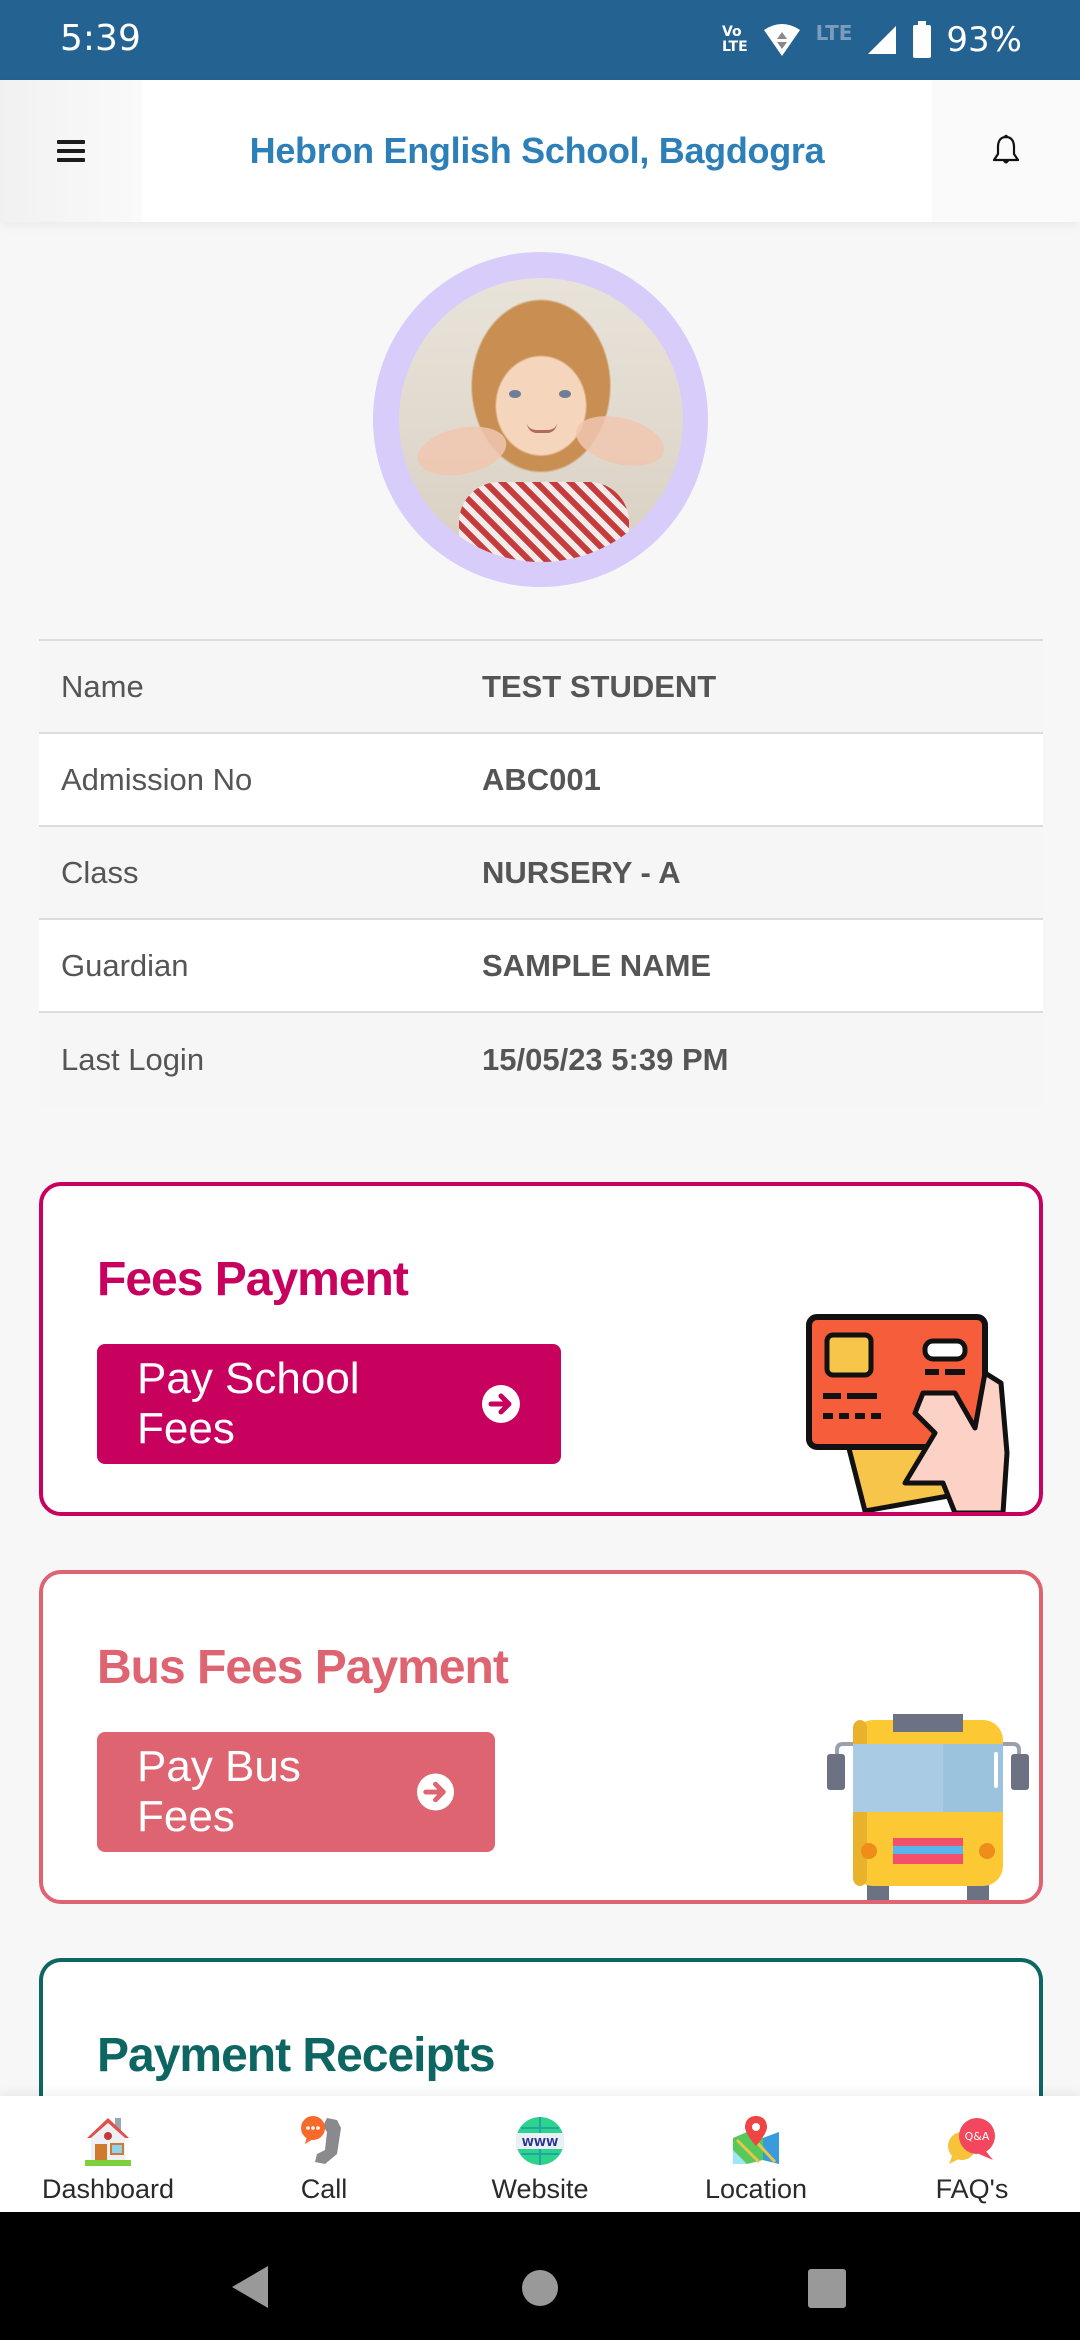 This screenshot has width=1080, height=2340. Describe the element at coordinates (756, 2189) in the screenshot. I see `nav-label: Location` at that location.